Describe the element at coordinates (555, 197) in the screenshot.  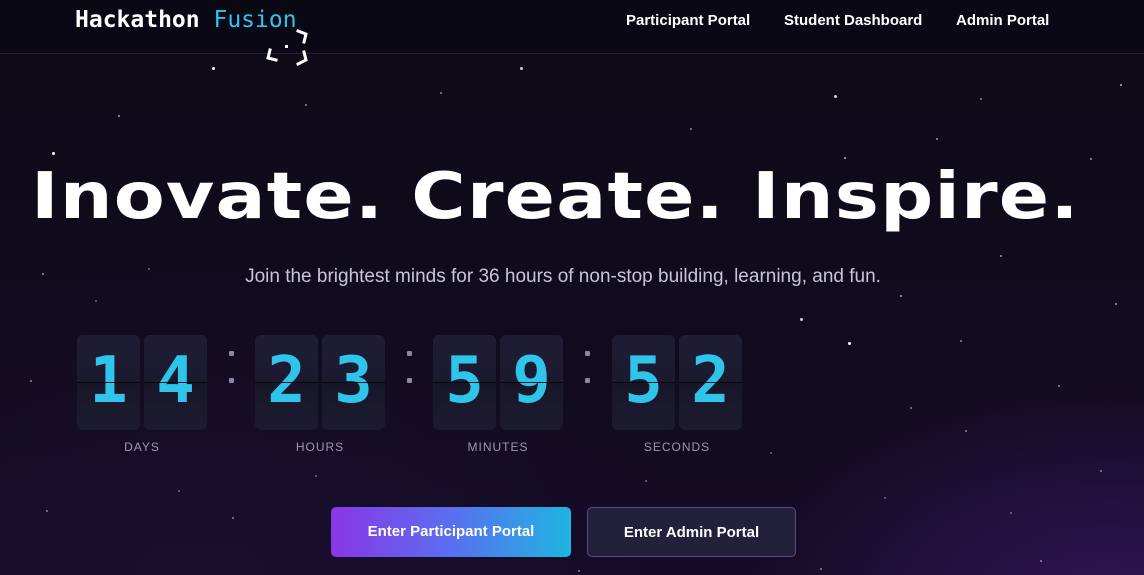
I see `hero-title: Inovate. Create. Inspire.` at that location.